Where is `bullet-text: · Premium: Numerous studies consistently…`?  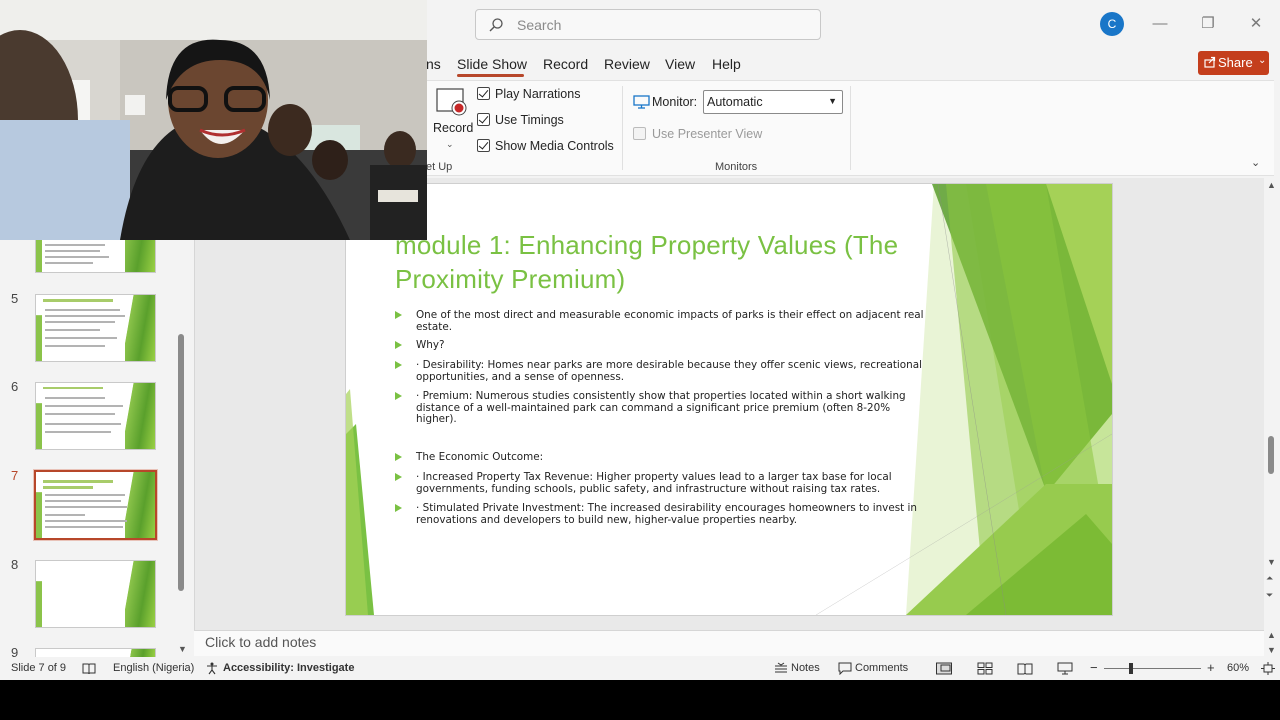 bullet-text: · Premium: Numerous studies consistently… is located at coordinates (661, 407).